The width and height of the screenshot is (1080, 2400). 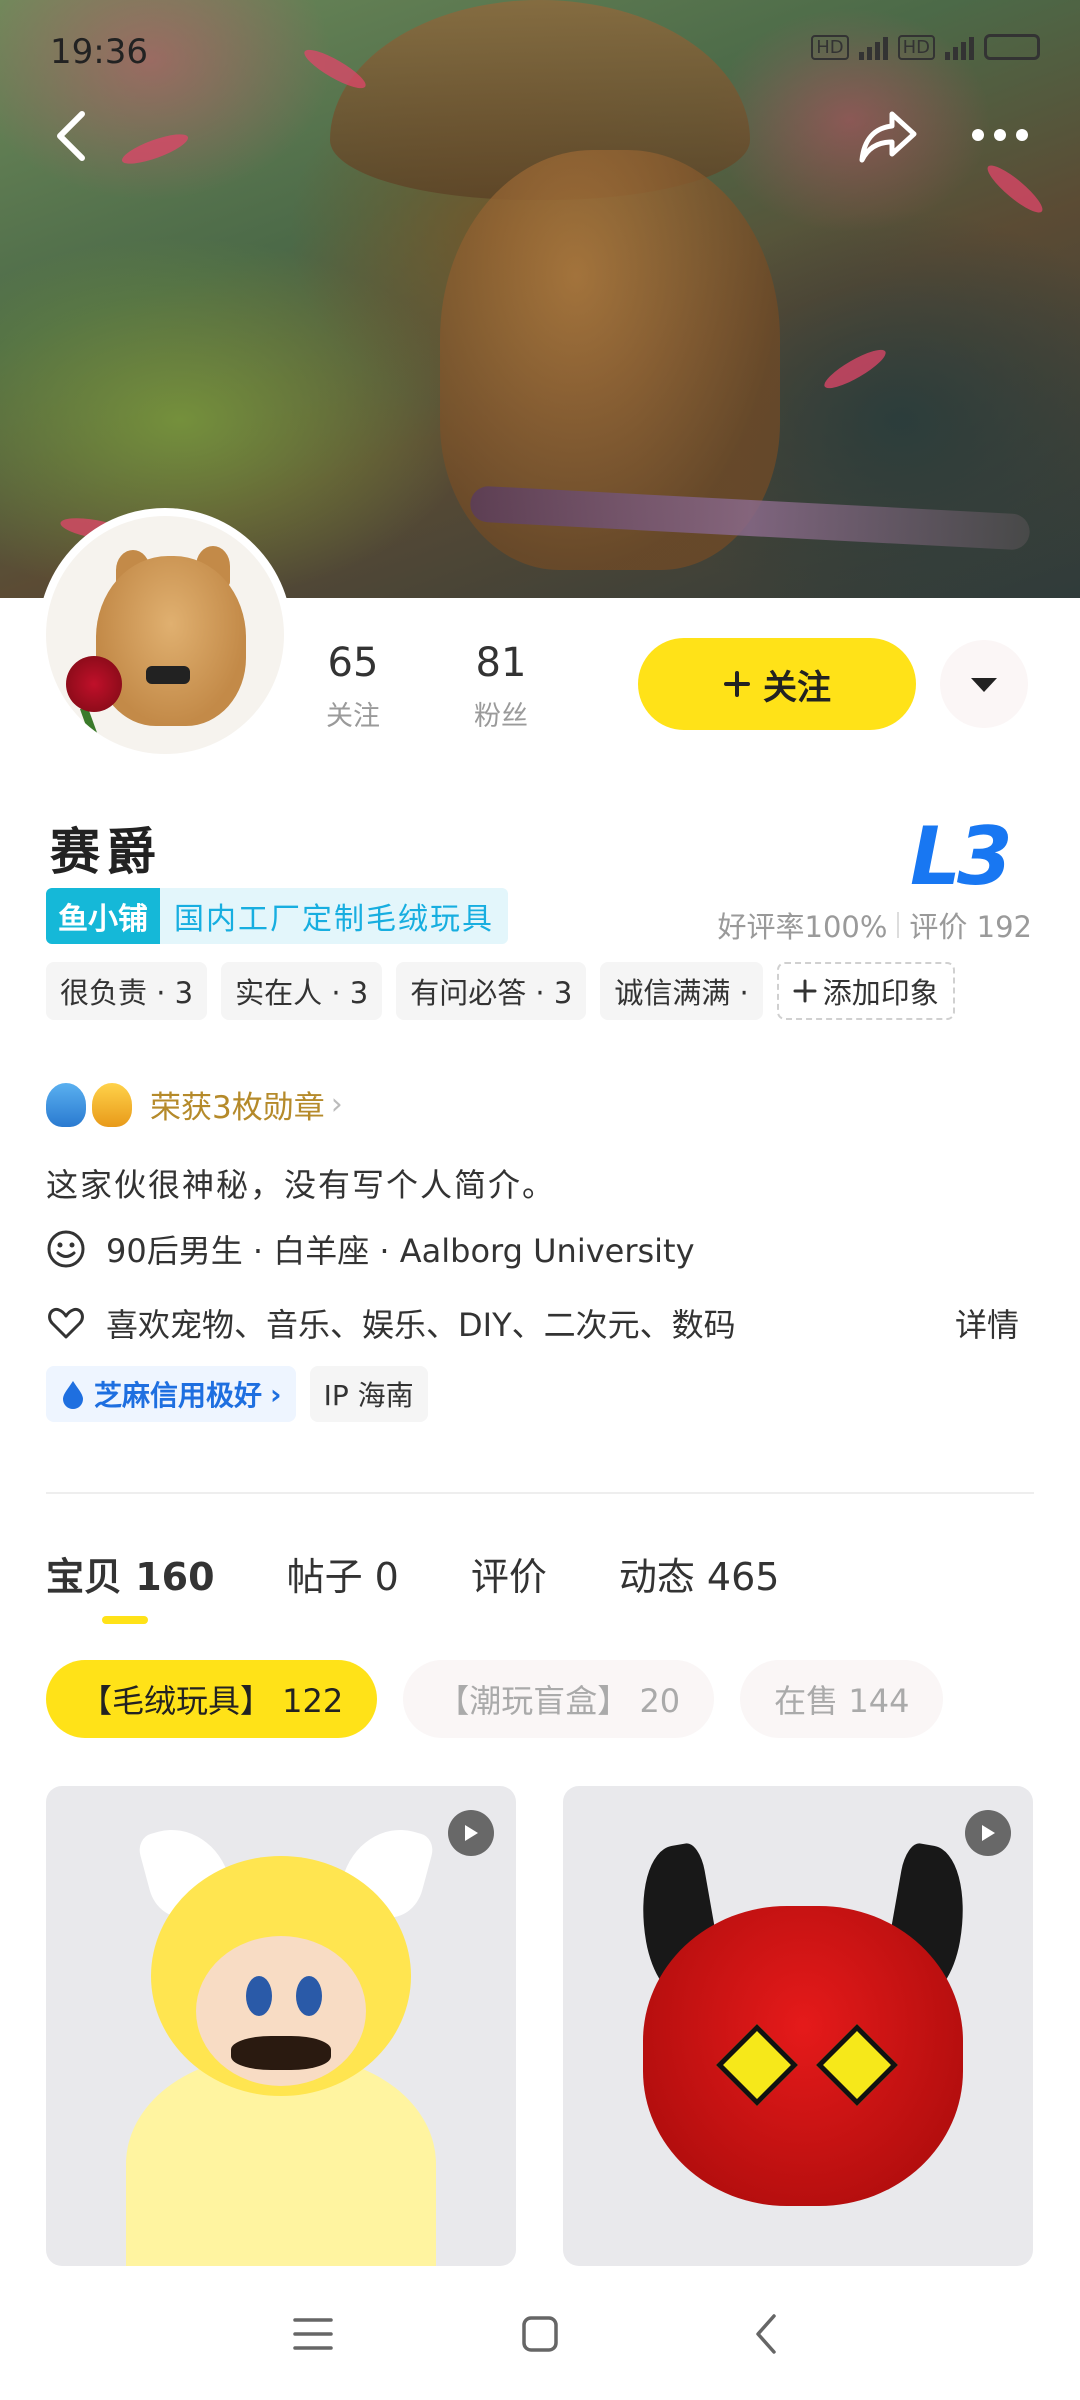 What do you see at coordinates (171, 641) in the screenshot?
I see `avatar-dog` at bounding box center [171, 641].